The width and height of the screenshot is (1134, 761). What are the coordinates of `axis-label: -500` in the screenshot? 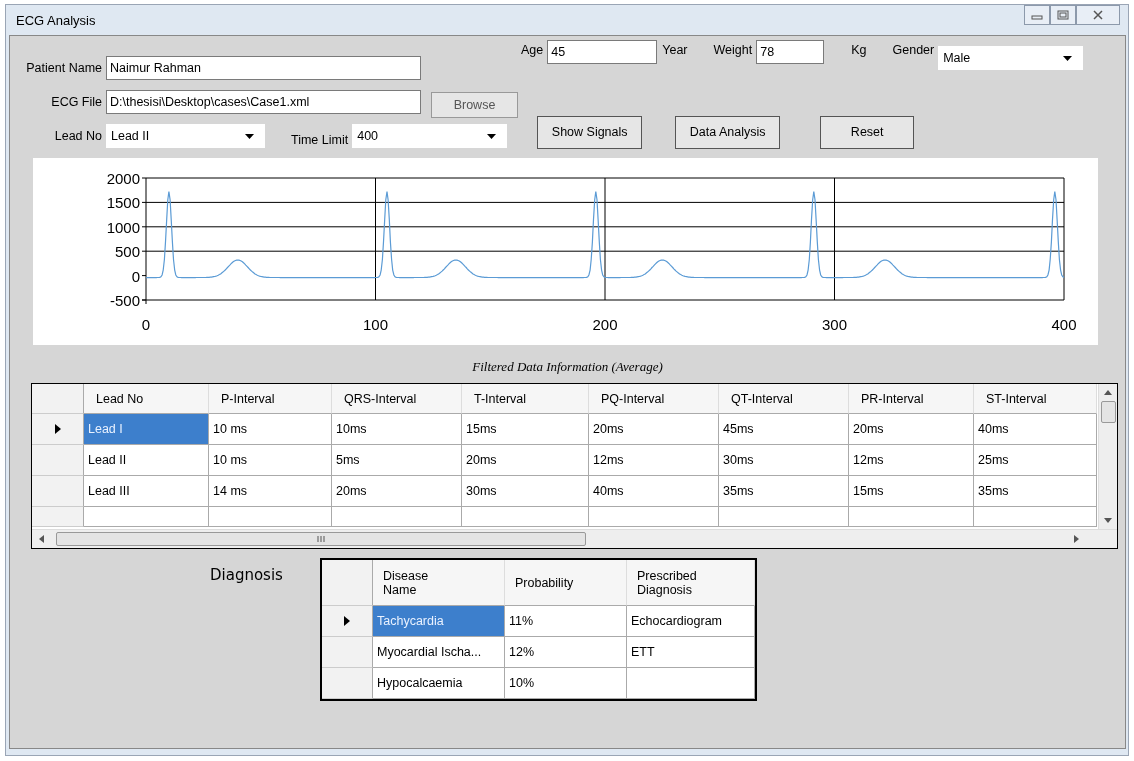 It's located at (124, 300).